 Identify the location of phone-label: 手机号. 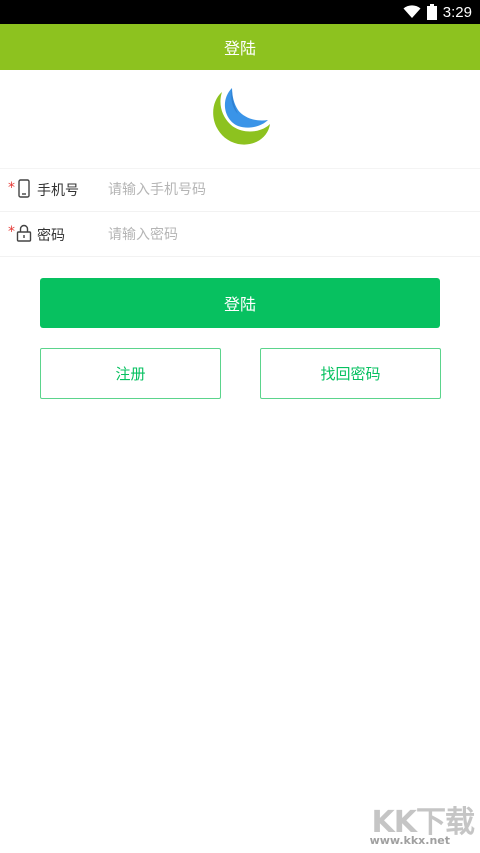
(58, 191).